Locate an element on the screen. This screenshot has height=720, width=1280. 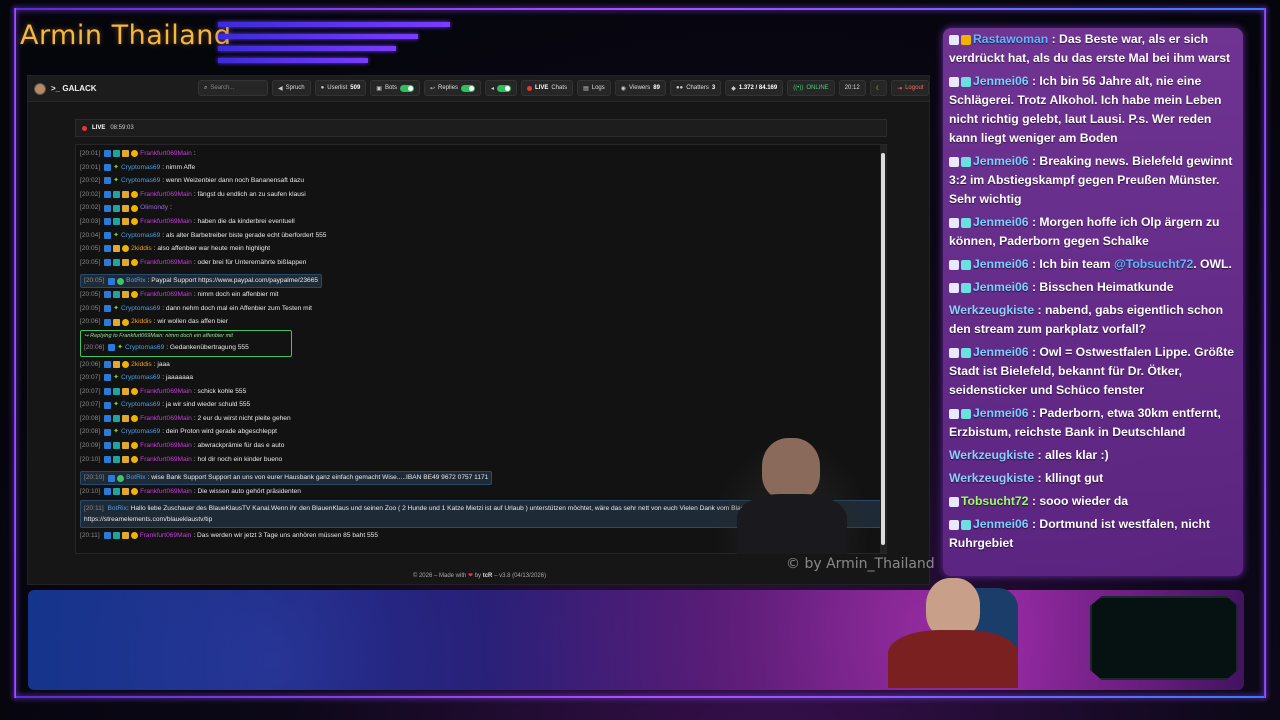
bots-toggle: ▣ Bots is located at coordinates (395, 88).